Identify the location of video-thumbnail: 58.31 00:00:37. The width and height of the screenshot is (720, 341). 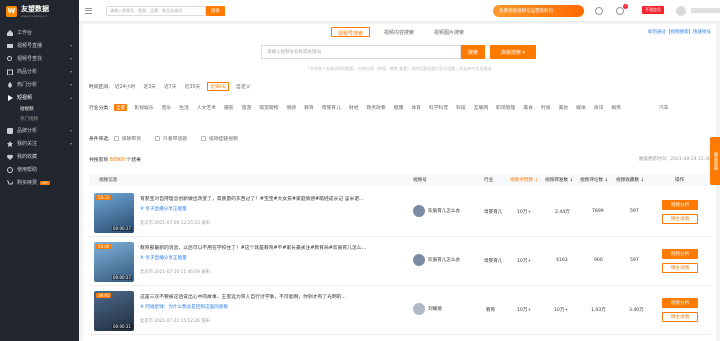
(114, 213).